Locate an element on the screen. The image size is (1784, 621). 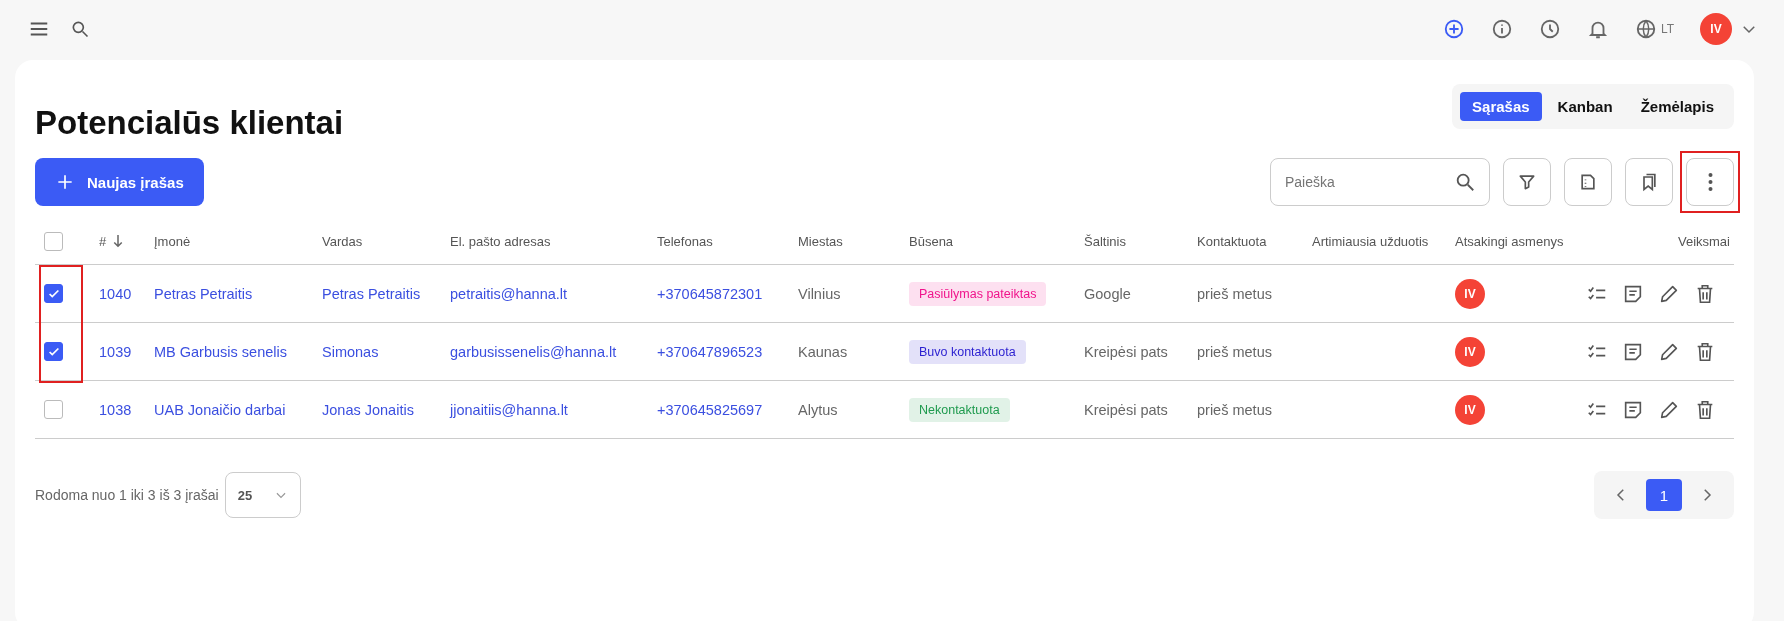
column-header: Atsakingi asmenys is located at coordinates (1509, 241).